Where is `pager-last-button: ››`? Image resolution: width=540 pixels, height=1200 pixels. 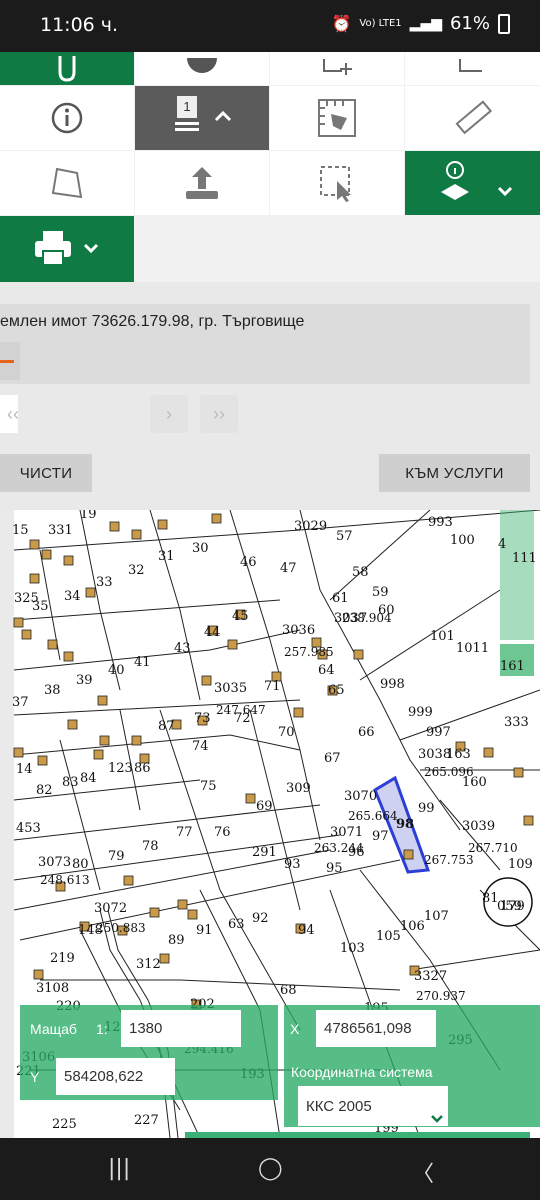 pager-last-button: ›› is located at coordinates (219, 414).